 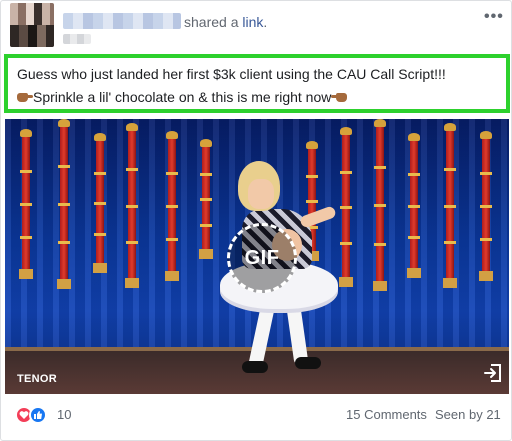 I want to click on post-timestamp-redacted, so click(x=77, y=39).